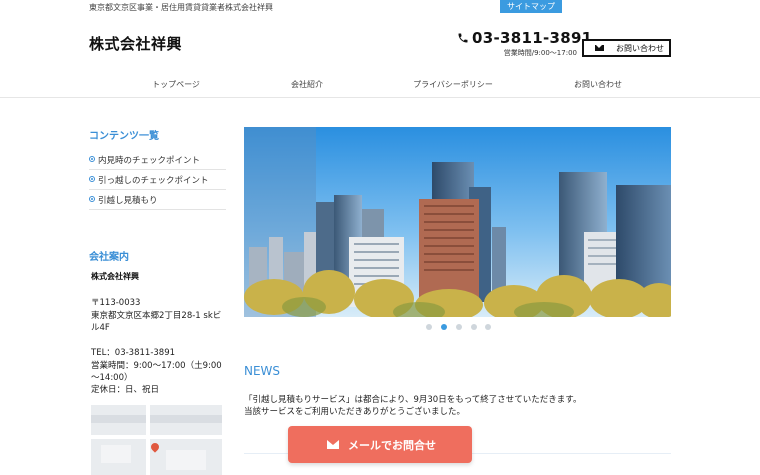 The width and height of the screenshot is (760, 475). What do you see at coordinates (453, 84) in the screenshot?
I see `nav-item-privacy: プライバシーポリシー` at bounding box center [453, 84].